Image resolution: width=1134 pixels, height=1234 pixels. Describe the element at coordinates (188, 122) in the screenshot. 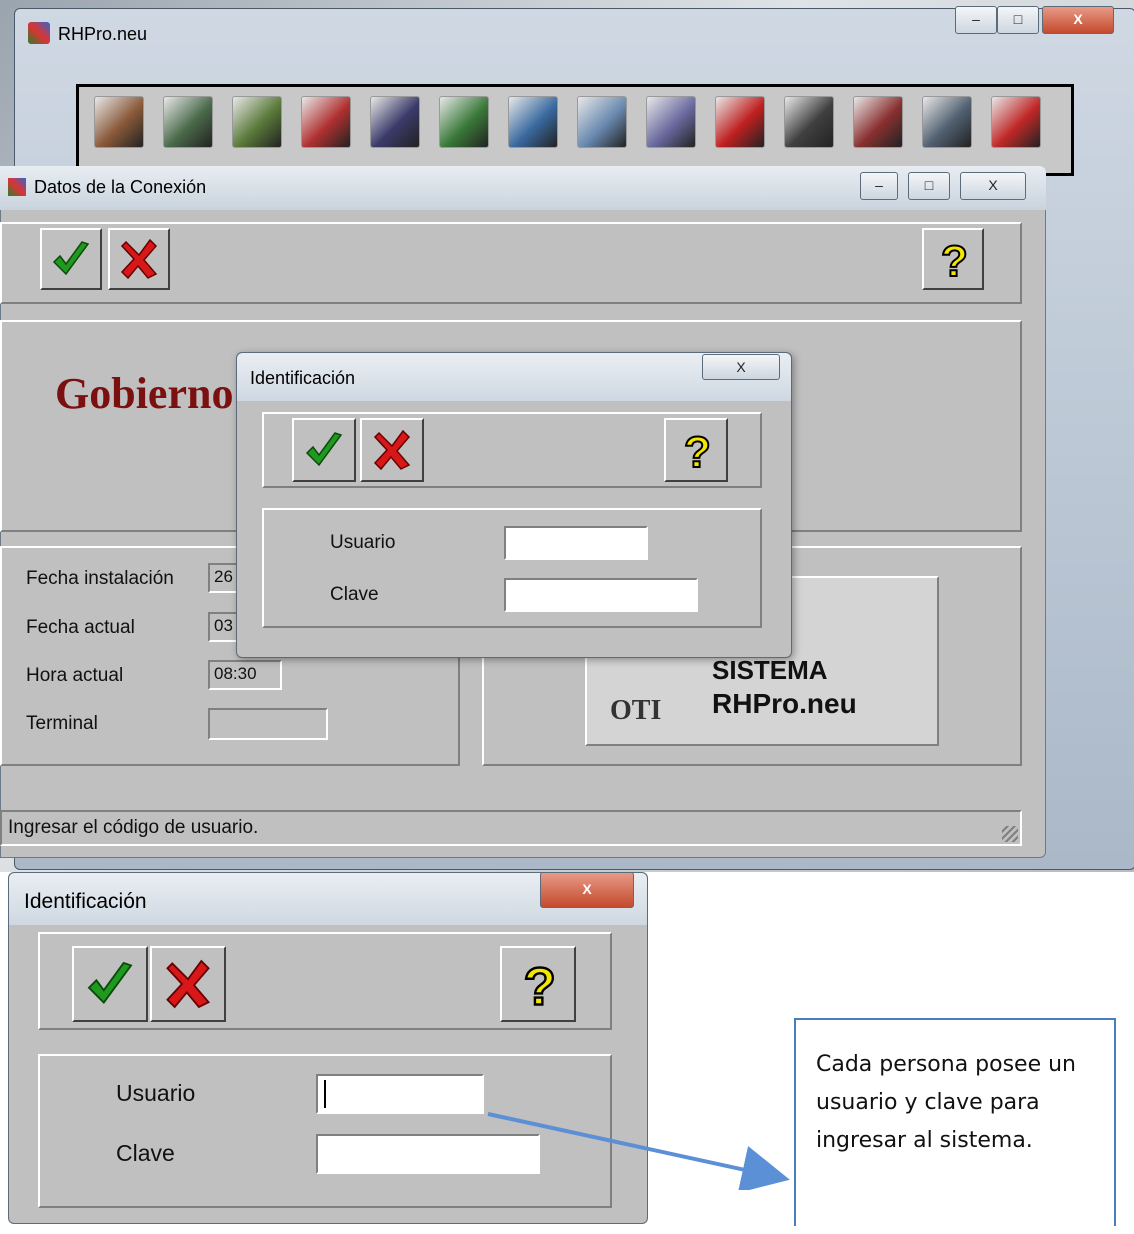

I see `filing-cabinet-icon` at that location.